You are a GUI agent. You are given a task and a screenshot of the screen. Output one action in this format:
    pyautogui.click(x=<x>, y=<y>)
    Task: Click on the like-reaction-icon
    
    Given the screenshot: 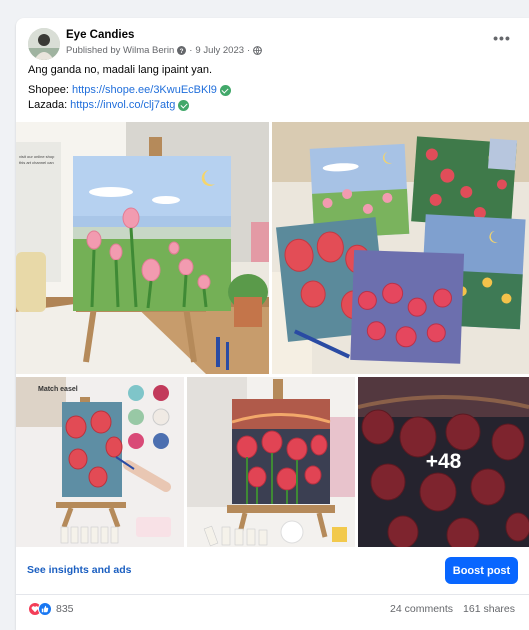 What is the action you would take?
    pyautogui.click(x=45, y=609)
    